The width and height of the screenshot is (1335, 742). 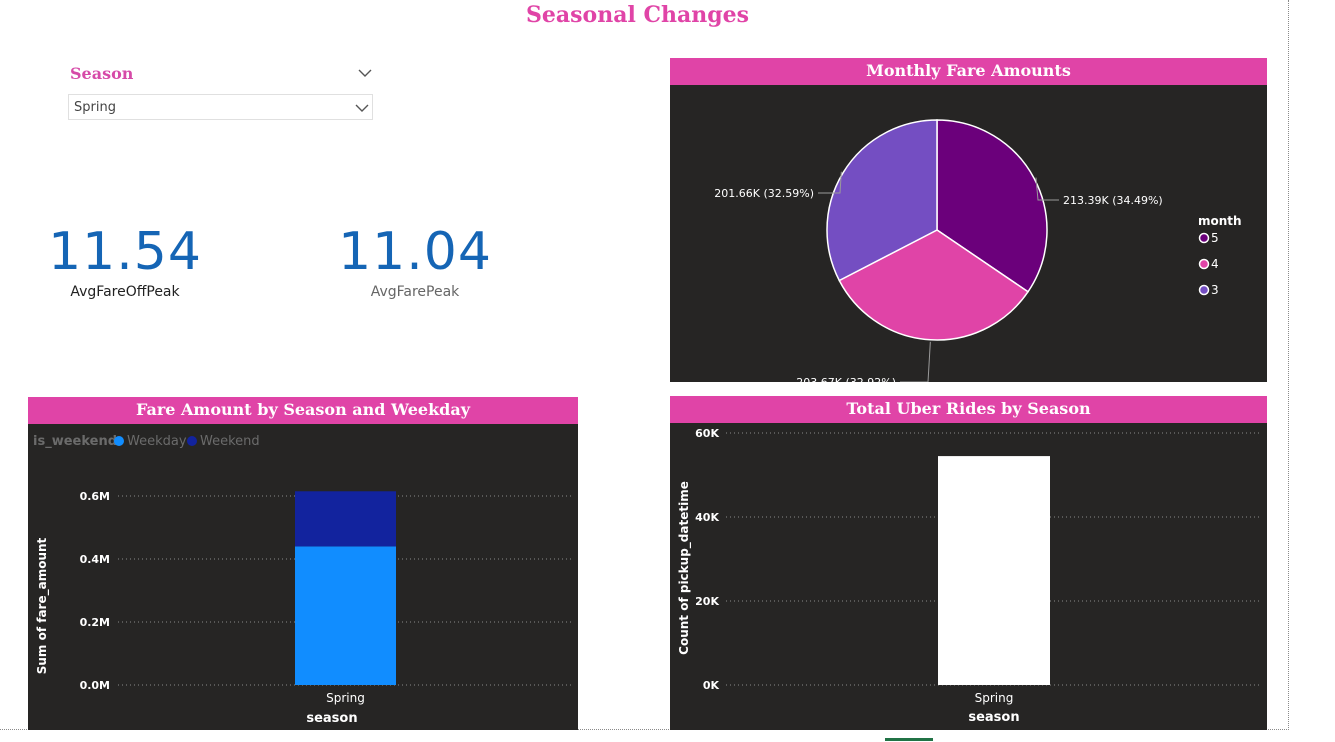 I want to click on season-dropdown: Spring, so click(x=220, y=107).